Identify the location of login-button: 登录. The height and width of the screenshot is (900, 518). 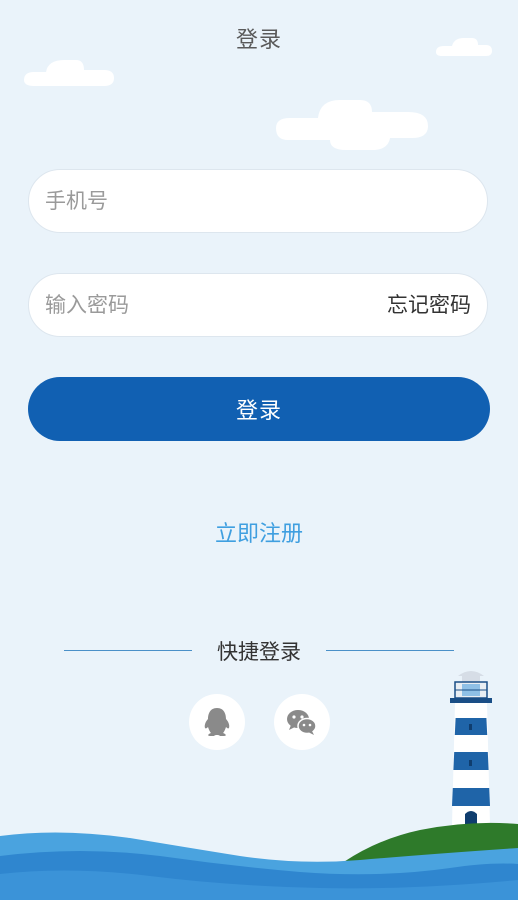
(259, 409).